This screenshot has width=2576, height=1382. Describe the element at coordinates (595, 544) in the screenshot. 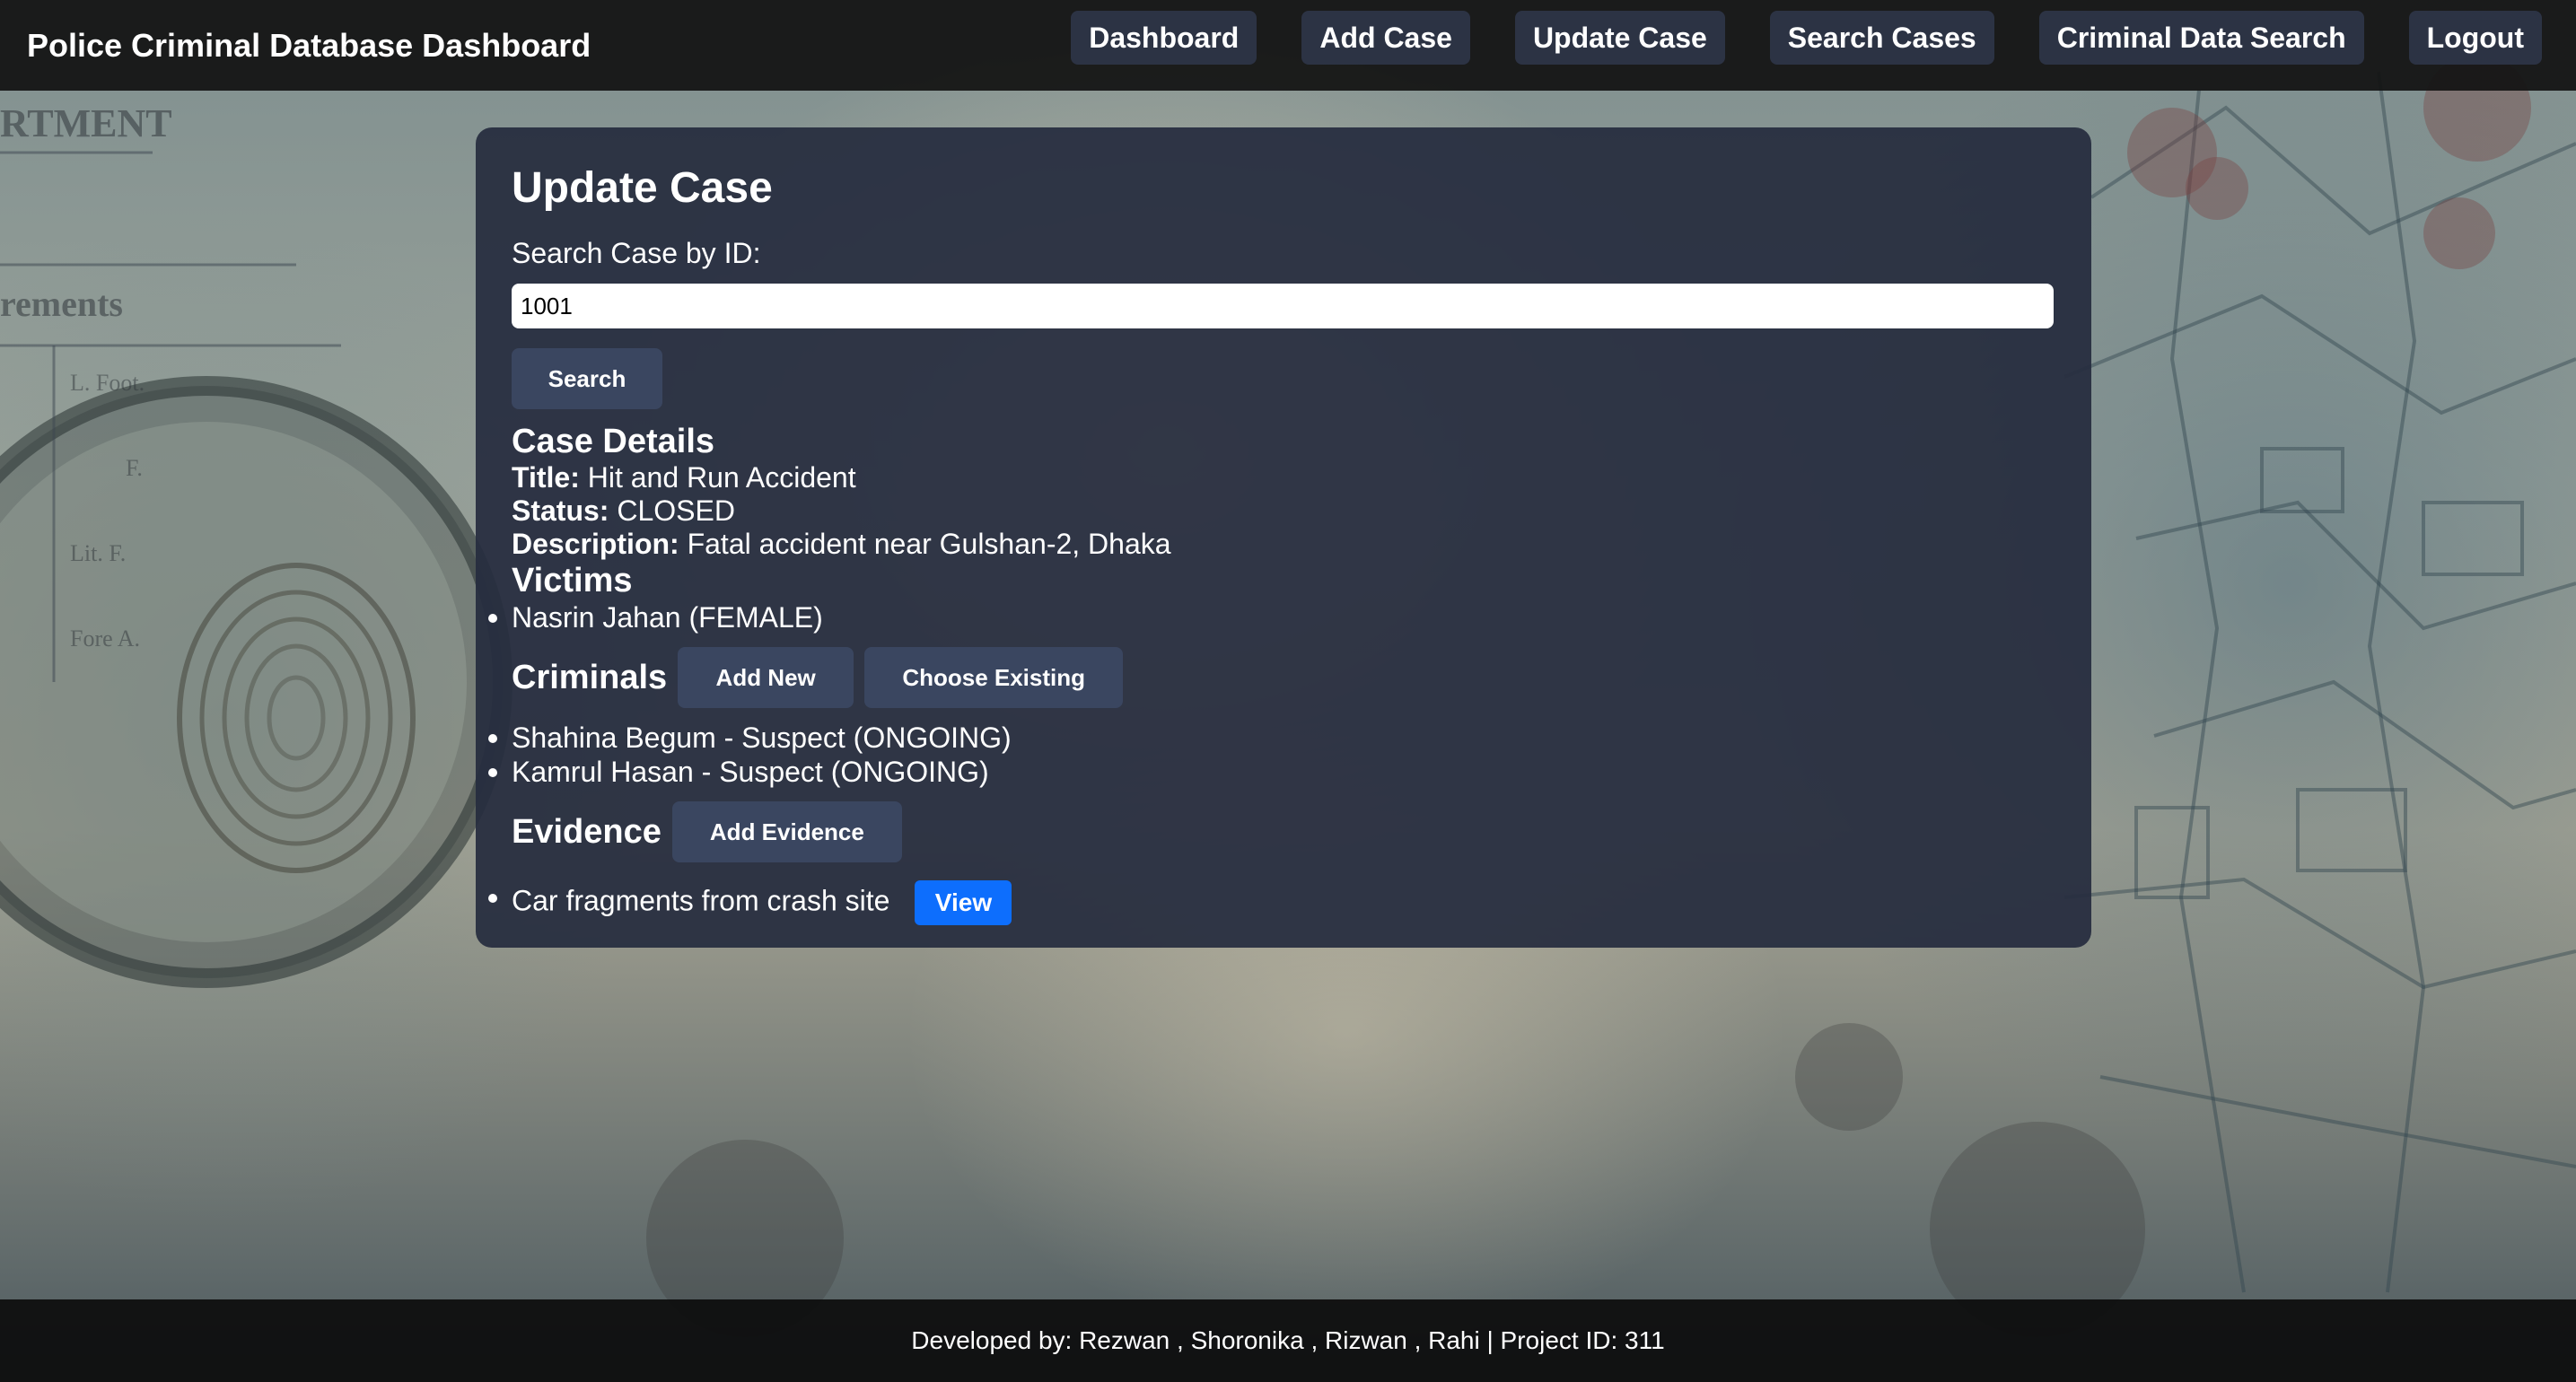

I see `case-description-label: Description:` at that location.